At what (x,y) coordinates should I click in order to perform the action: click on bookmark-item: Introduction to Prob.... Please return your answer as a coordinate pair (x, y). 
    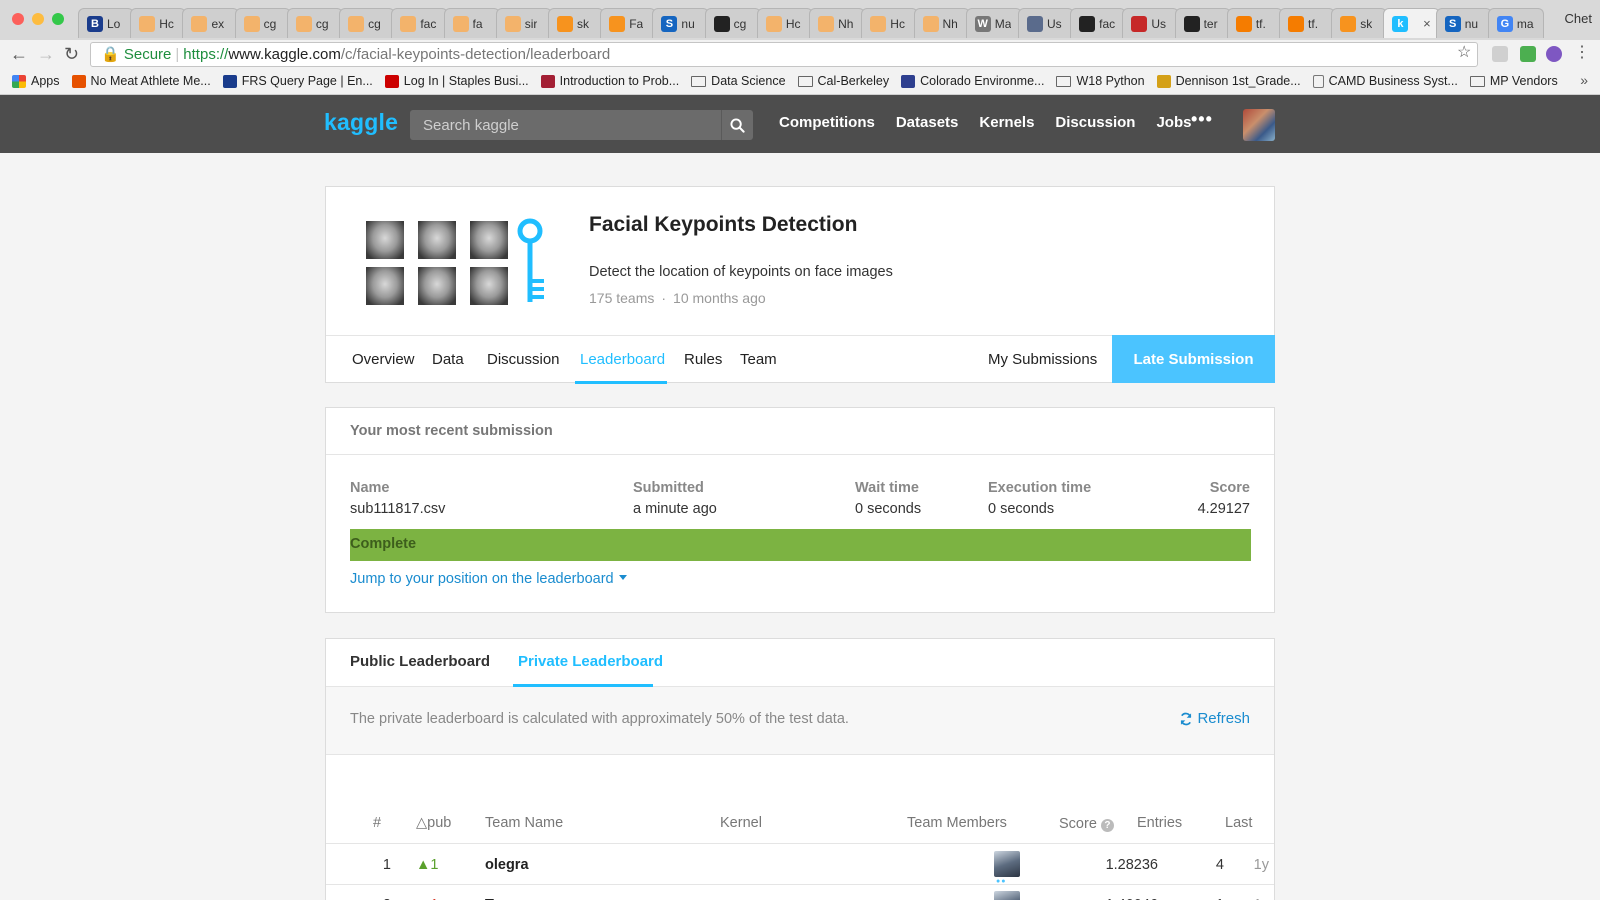
    Looking at the image, I should click on (609, 81).